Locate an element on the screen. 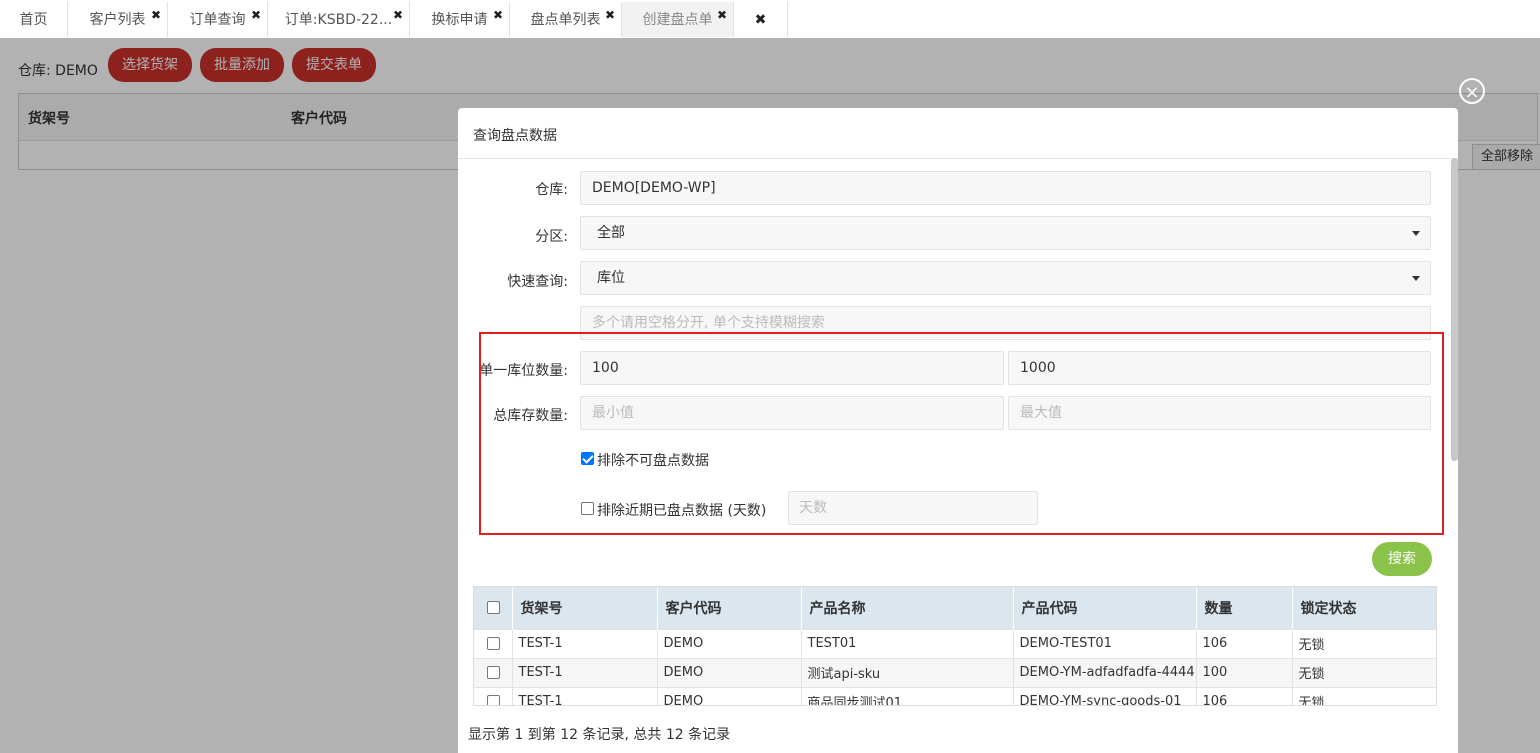 This screenshot has width=1540, height=753. tab-label: 创建盘点单 is located at coordinates (677, 20).